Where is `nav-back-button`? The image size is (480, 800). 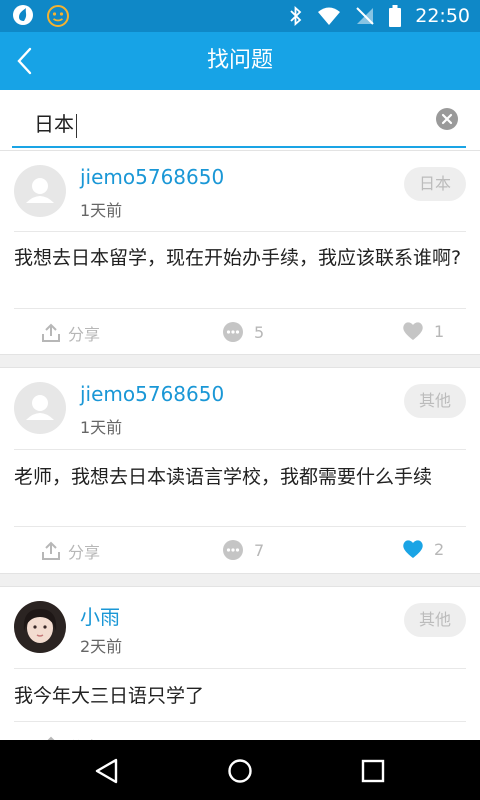 nav-back-button is located at coordinates (107, 771).